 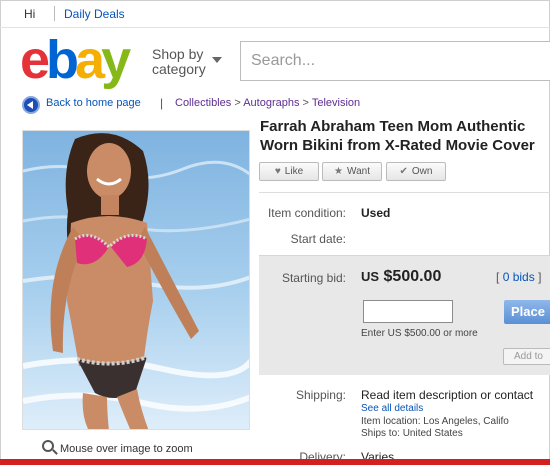 I want to click on add-to-button: Add to, so click(x=526, y=356).